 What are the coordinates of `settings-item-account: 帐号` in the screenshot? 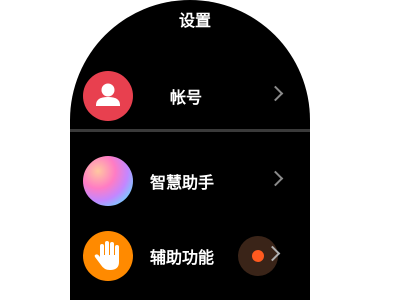 It's located at (190, 96).